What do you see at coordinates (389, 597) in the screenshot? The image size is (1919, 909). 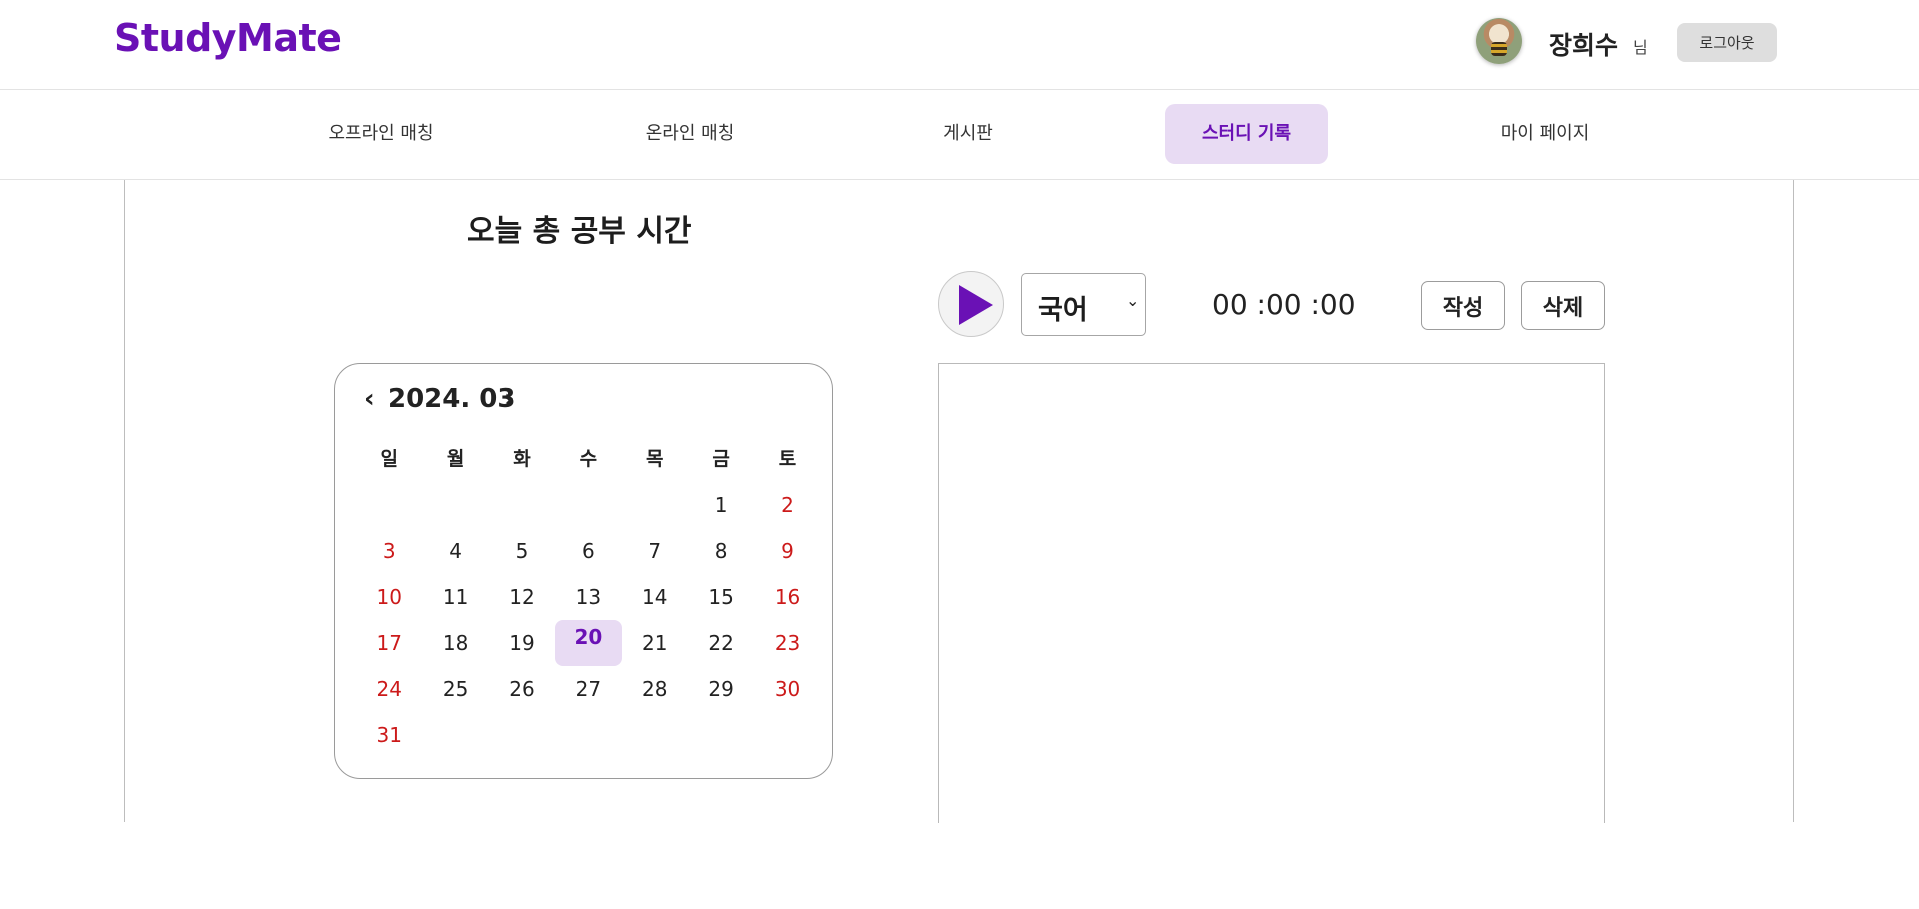 I see `calendar-day: 10` at bounding box center [389, 597].